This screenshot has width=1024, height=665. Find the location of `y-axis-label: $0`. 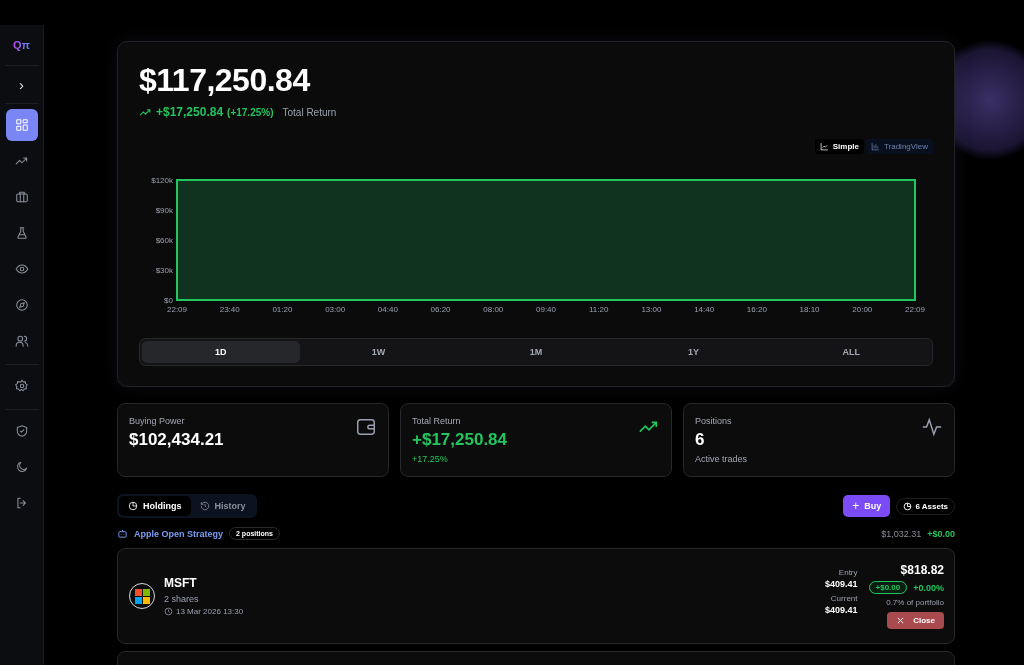

y-axis-label: $0 is located at coordinates (168, 300).